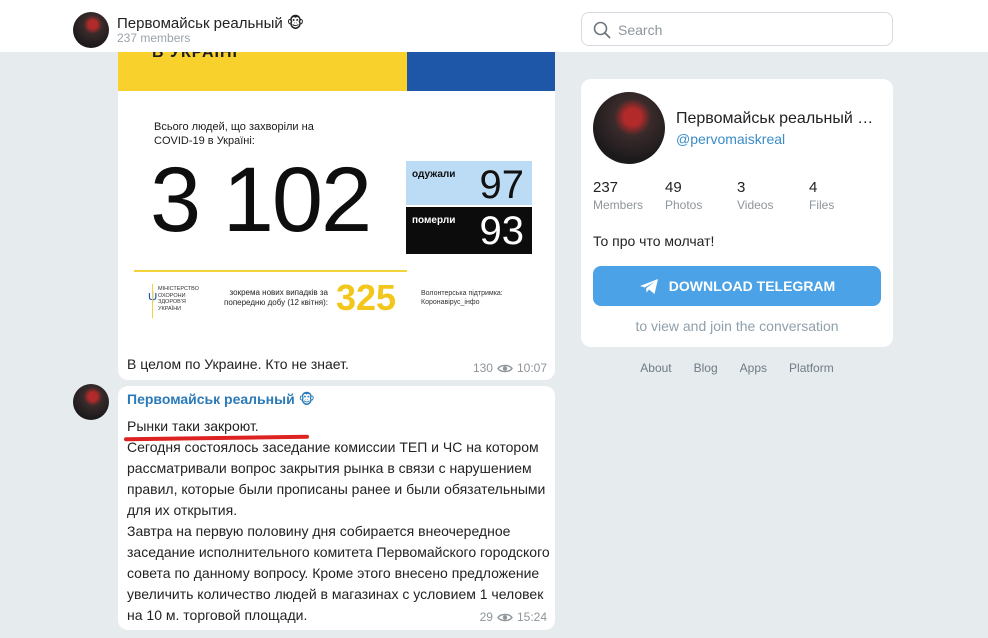 The height and width of the screenshot is (638, 988). Describe the element at coordinates (513, 617) in the screenshot. I see `message-meta: 29 15:24` at that location.